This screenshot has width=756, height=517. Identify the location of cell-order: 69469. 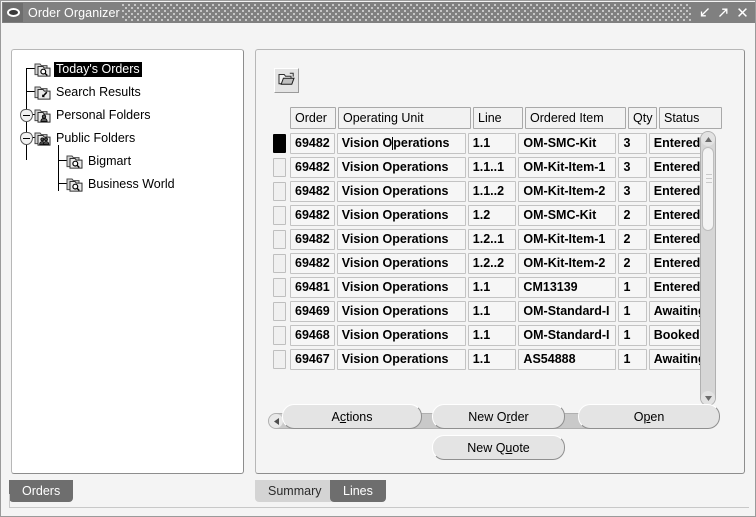
(312, 311).